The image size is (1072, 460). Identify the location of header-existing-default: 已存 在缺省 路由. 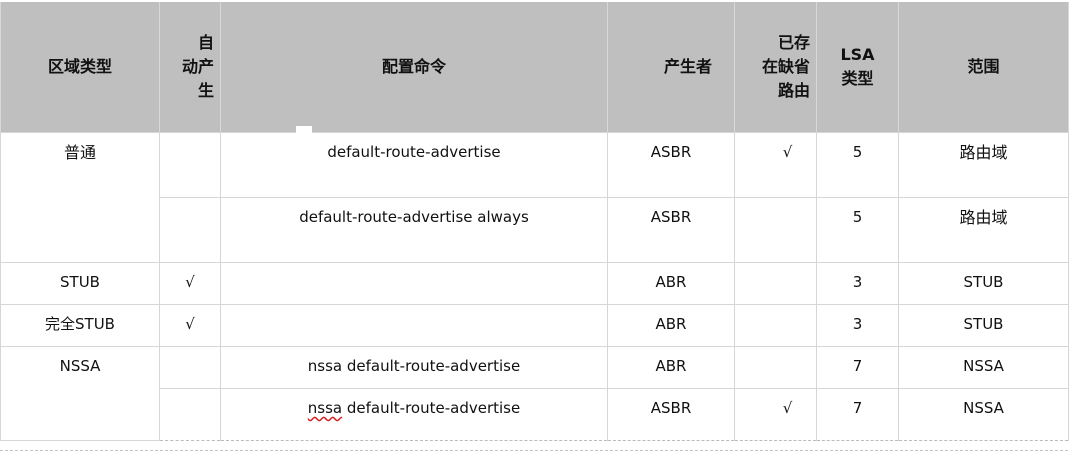
(775, 67).